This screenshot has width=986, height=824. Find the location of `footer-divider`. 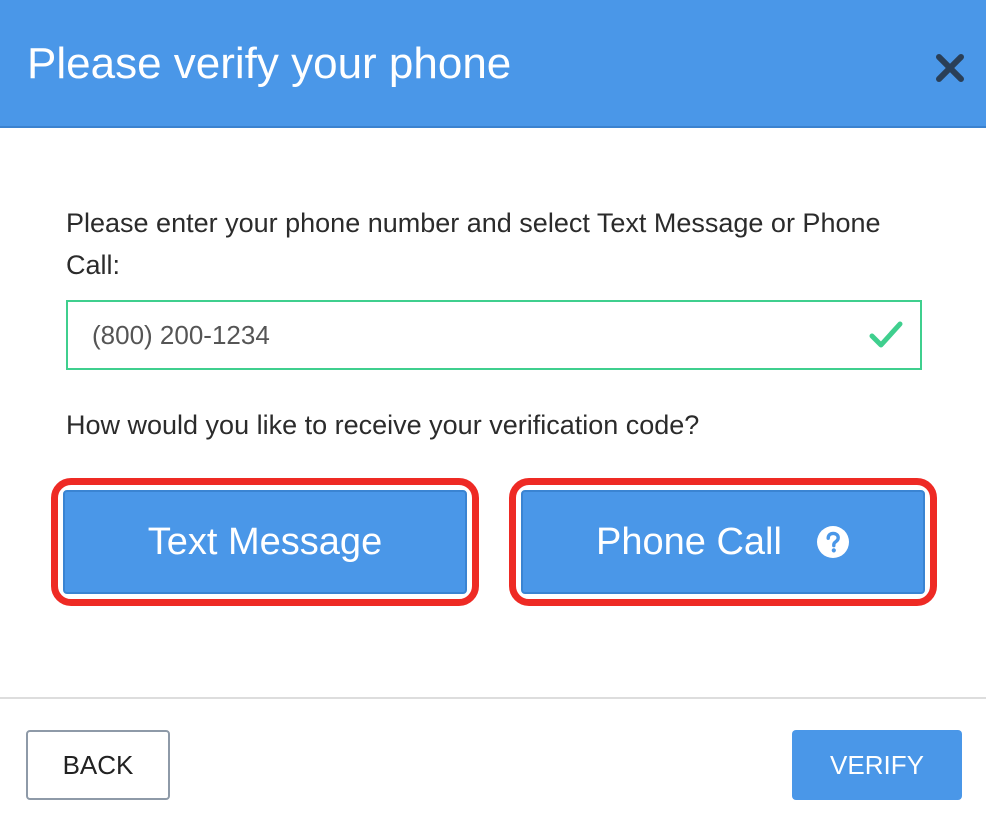

footer-divider is located at coordinates (493, 698).